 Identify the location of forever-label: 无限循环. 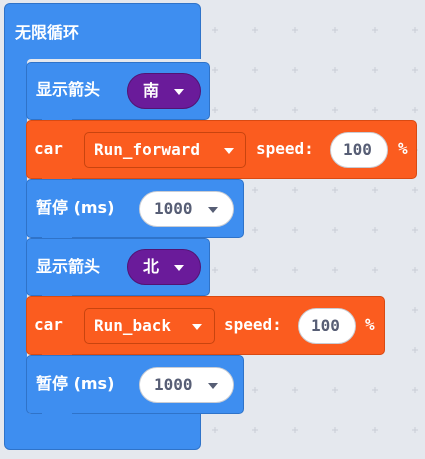
(47, 32).